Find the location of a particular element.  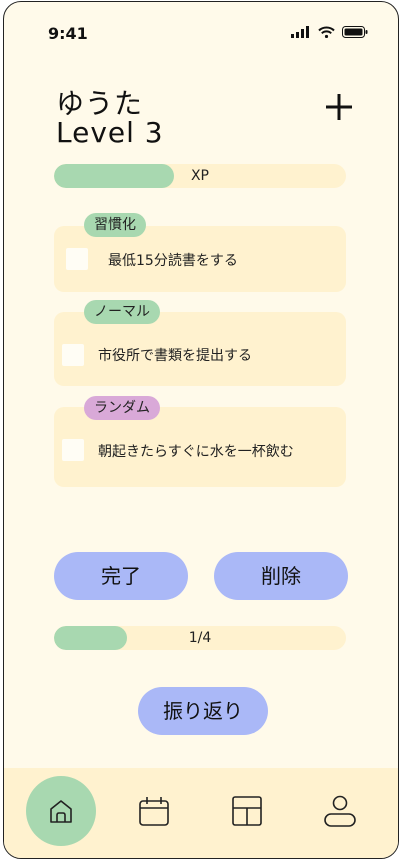

calendar-icon is located at coordinates (154, 811).